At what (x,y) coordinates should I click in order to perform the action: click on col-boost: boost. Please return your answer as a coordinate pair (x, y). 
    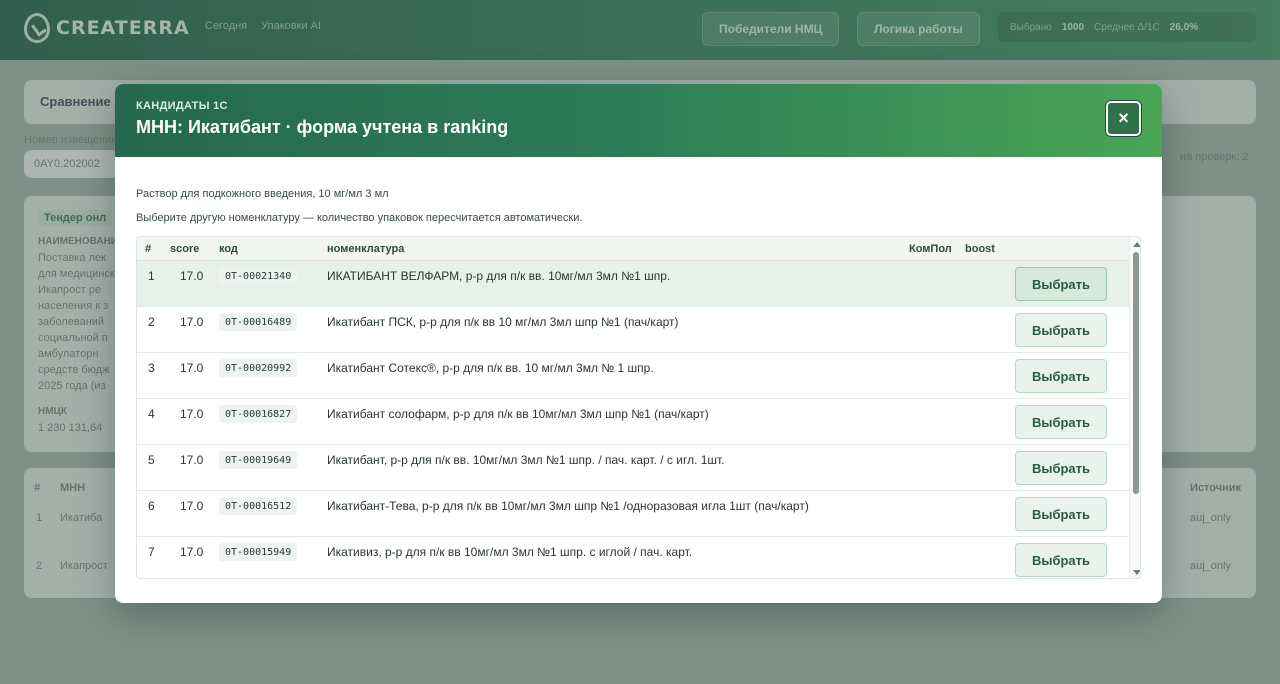
    Looking at the image, I should click on (980, 249).